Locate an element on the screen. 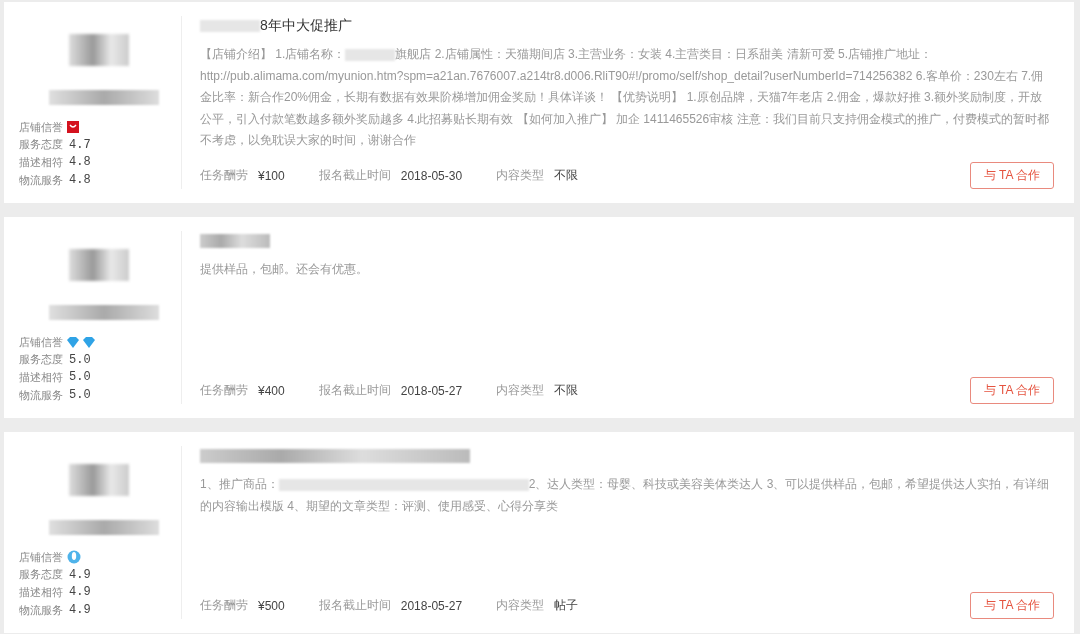  meta-value: ¥500 is located at coordinates (271, 605).